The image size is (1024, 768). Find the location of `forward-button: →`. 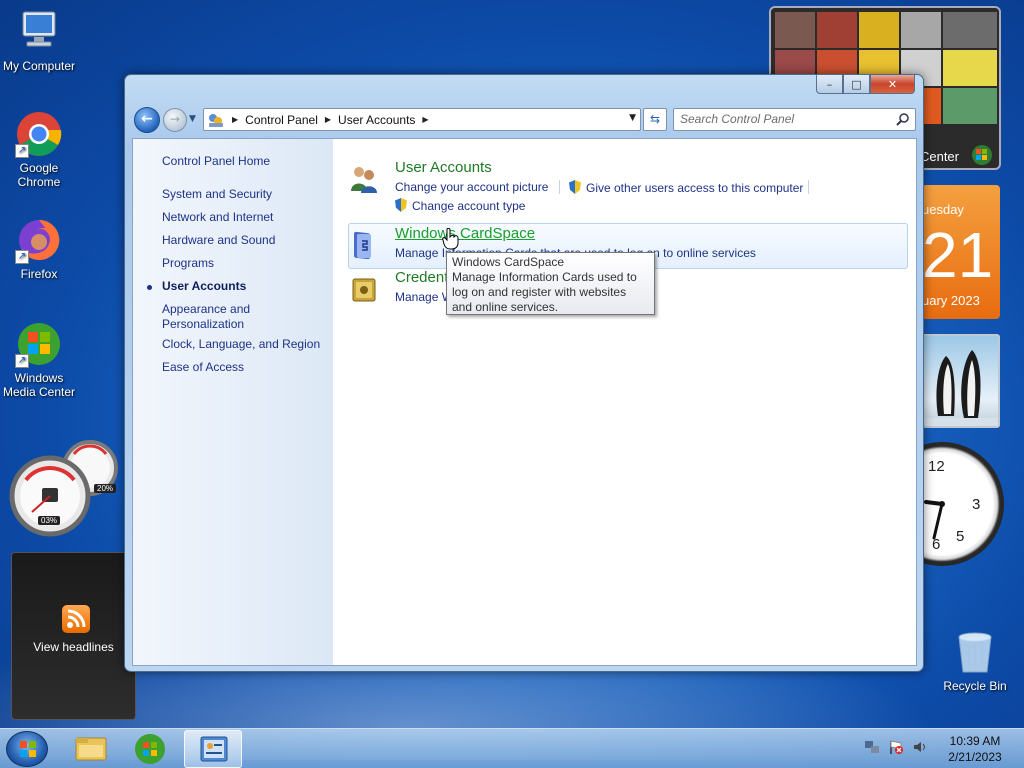

forward-button: → is located at coordinates (175, 120).